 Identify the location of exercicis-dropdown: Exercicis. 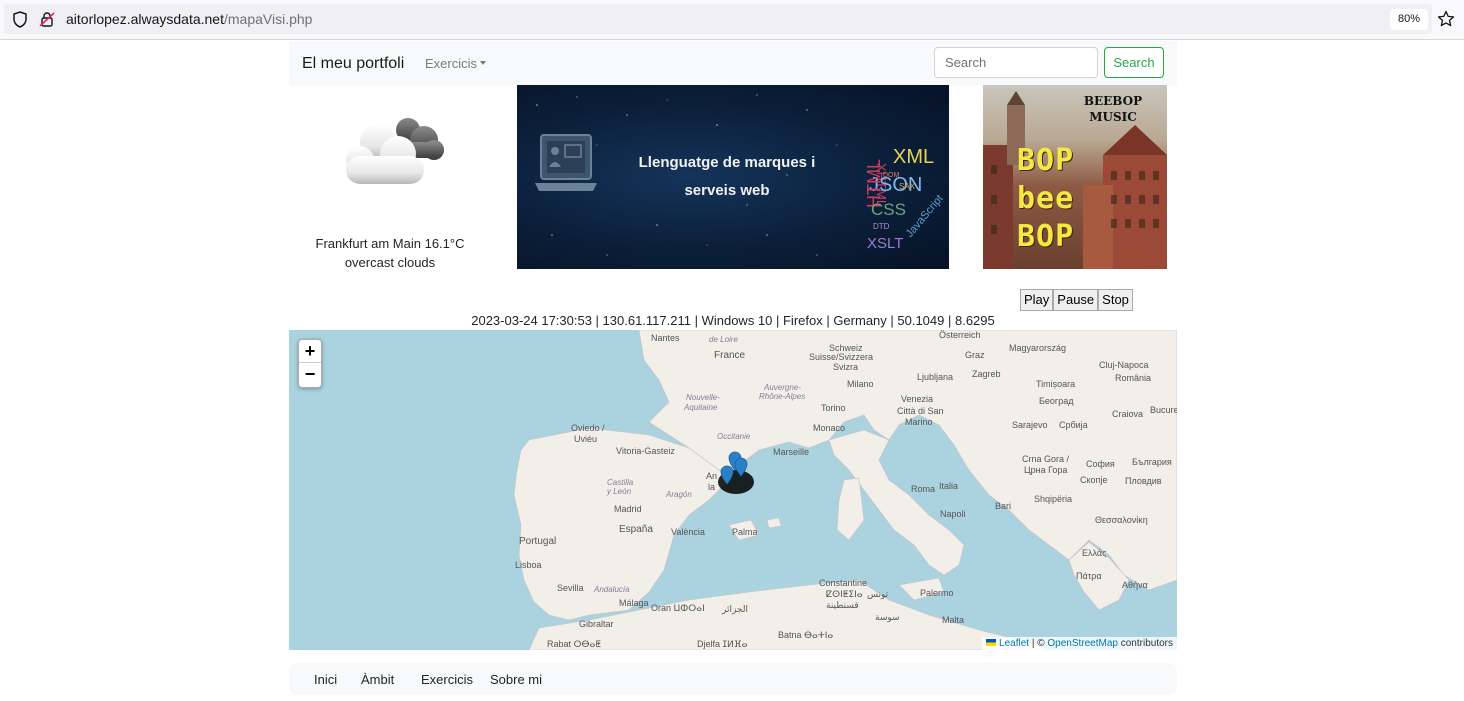
(456, 63).